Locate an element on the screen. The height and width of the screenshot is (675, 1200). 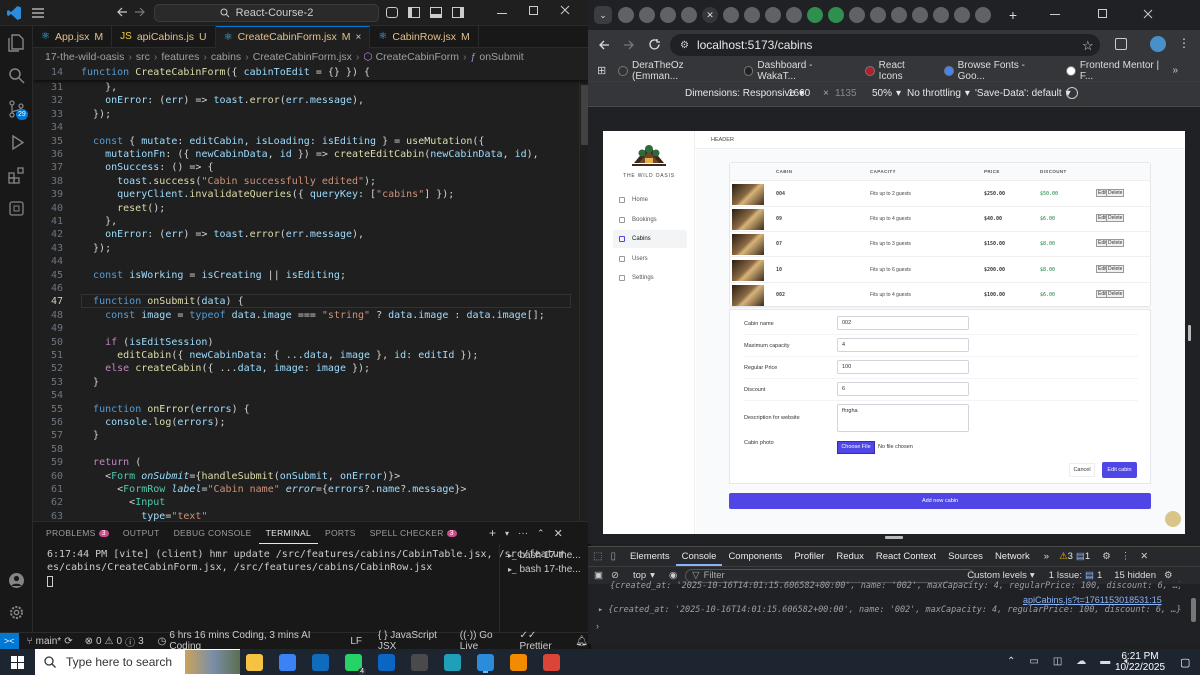
devtools-settings-icon: ⚙ is located at coordinates (1106, 556).